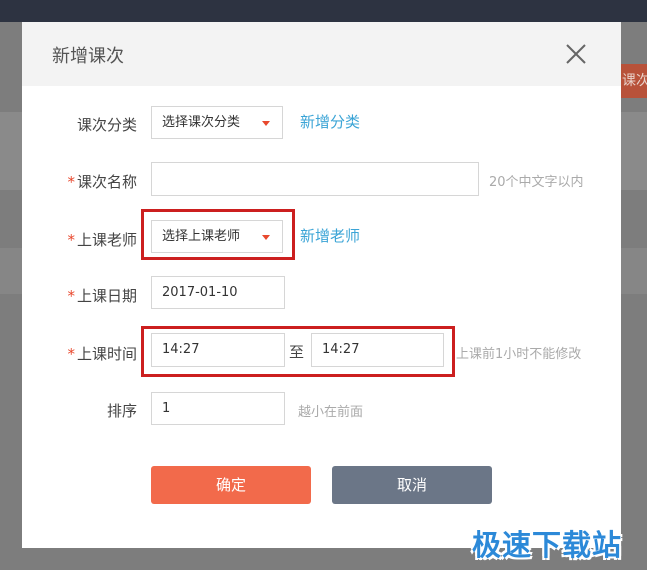  What do you see at coordinates (102, 240) in the screenshot?
I see `teacher-label: * 上课老师` at bounding box center [102, 240].